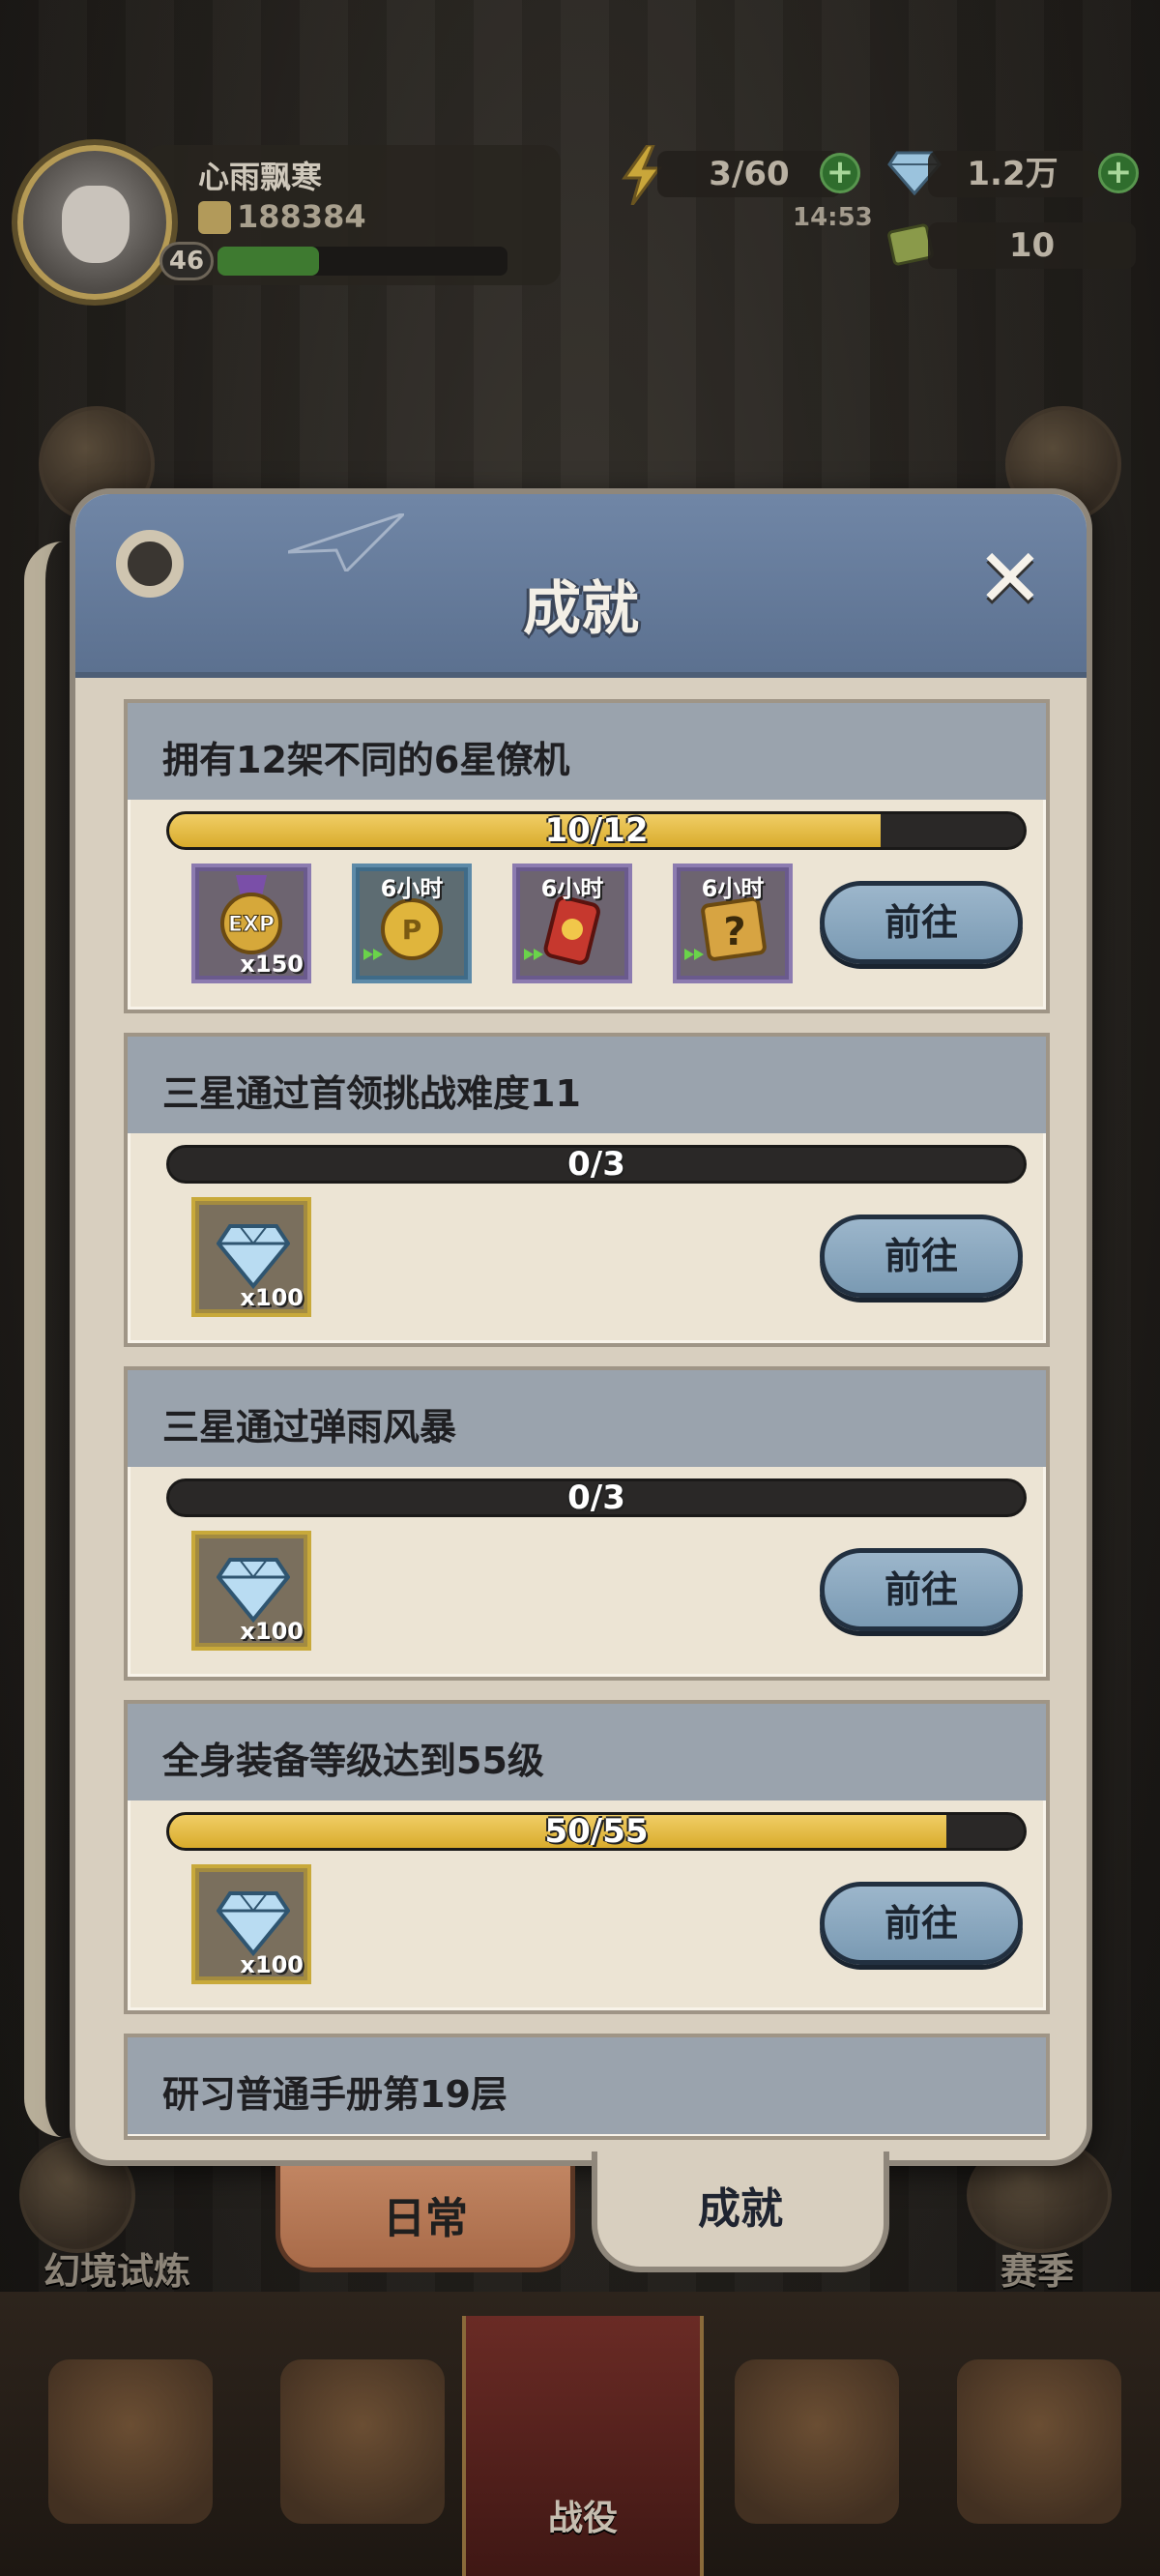 The image size is (1160, 2576). Describe the element at coordinates (587, 1857) in the screenshot. I see `achievement-card: 全身装备等级达到55级 50/55 x100 前往` at that location.